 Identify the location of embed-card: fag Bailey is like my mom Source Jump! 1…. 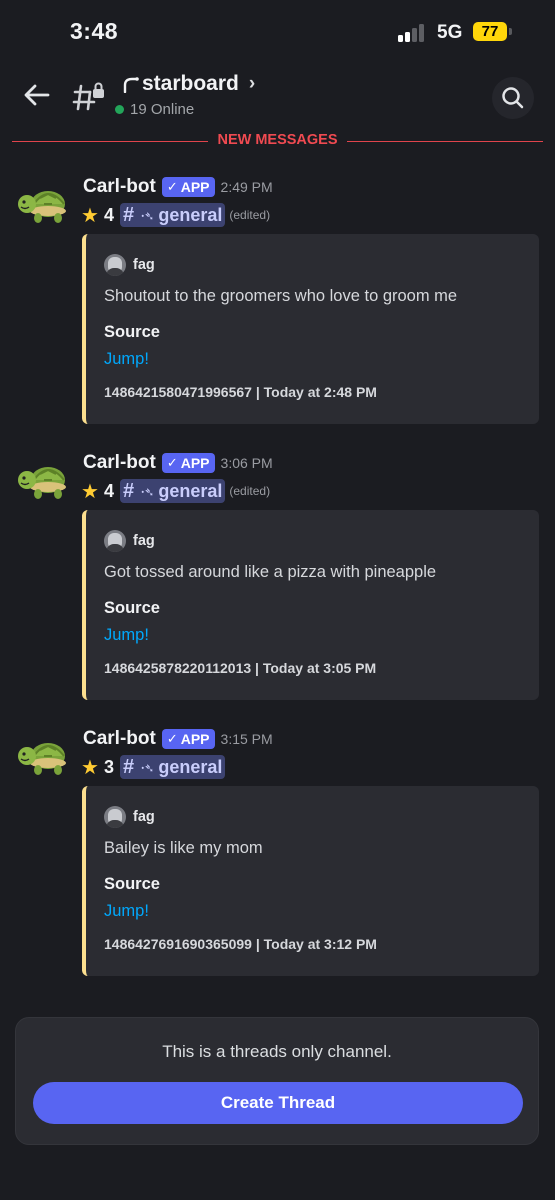
(310, 881).